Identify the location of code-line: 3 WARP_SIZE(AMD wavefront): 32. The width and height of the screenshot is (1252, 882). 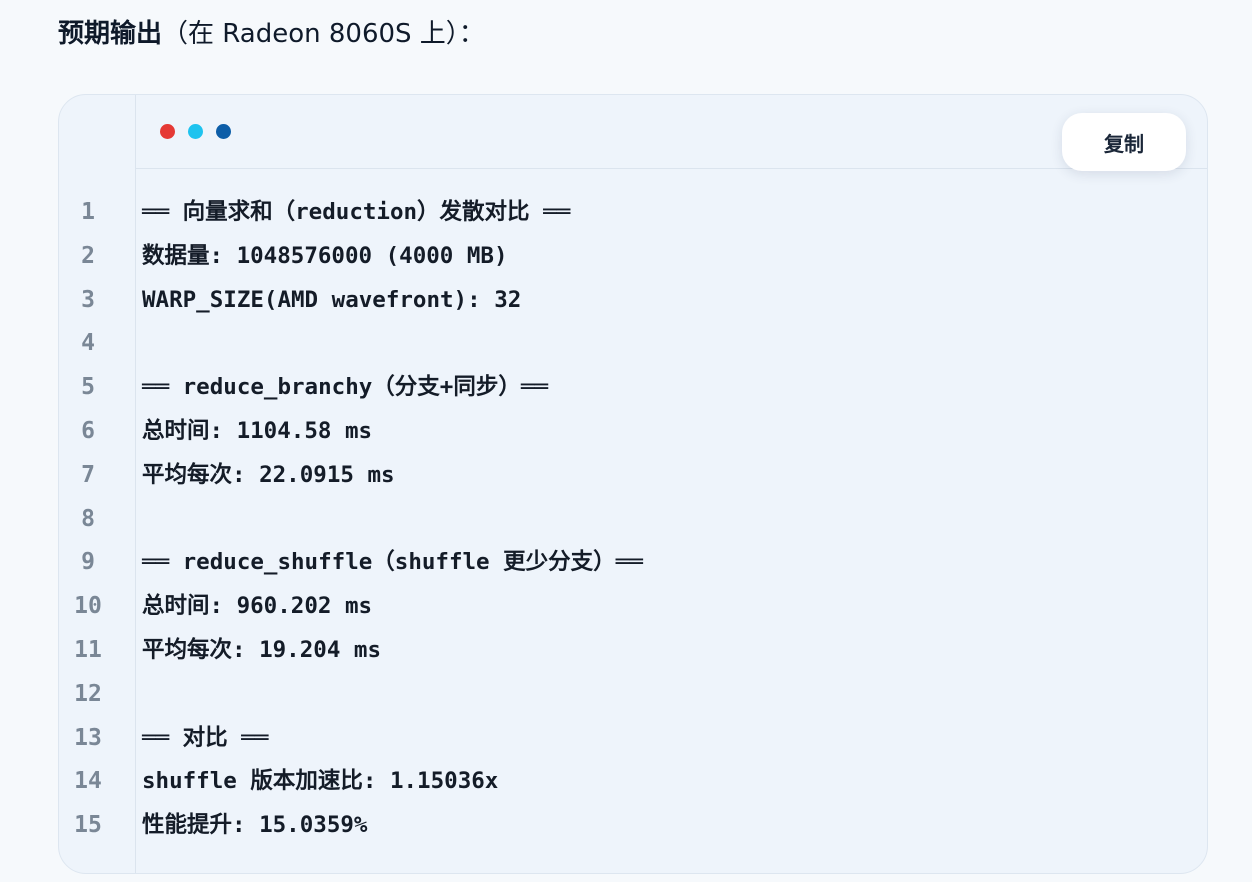
(633, 301).